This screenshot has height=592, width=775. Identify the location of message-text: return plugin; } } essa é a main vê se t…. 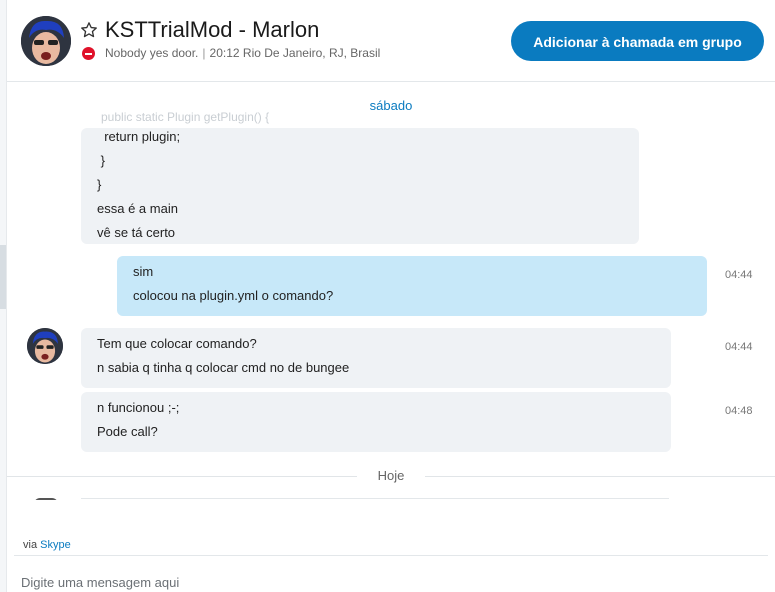
(138, 185).